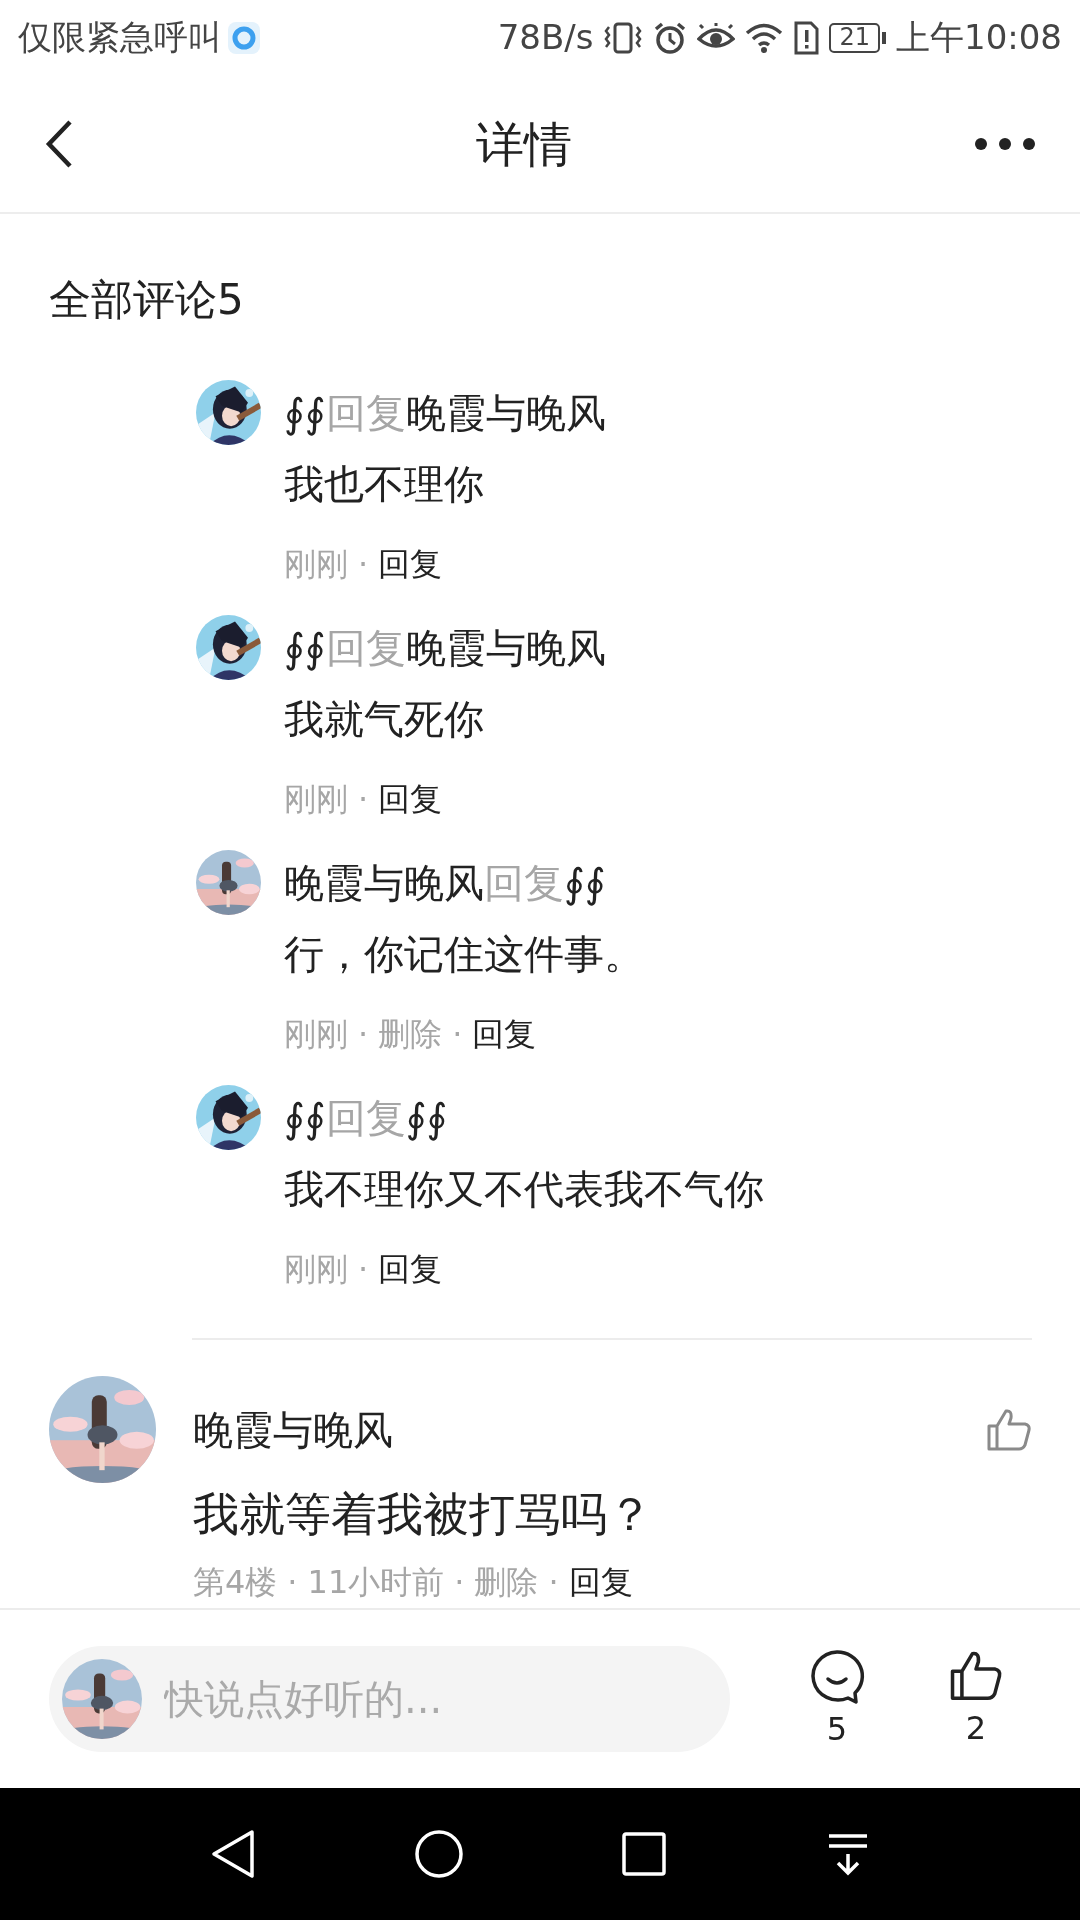 The image size is (1080, 1920). What do you see at coordinates (235, 1582) in the screenshot?
I see `meta-text: 第4楼` at bounding box center [235, 1582].